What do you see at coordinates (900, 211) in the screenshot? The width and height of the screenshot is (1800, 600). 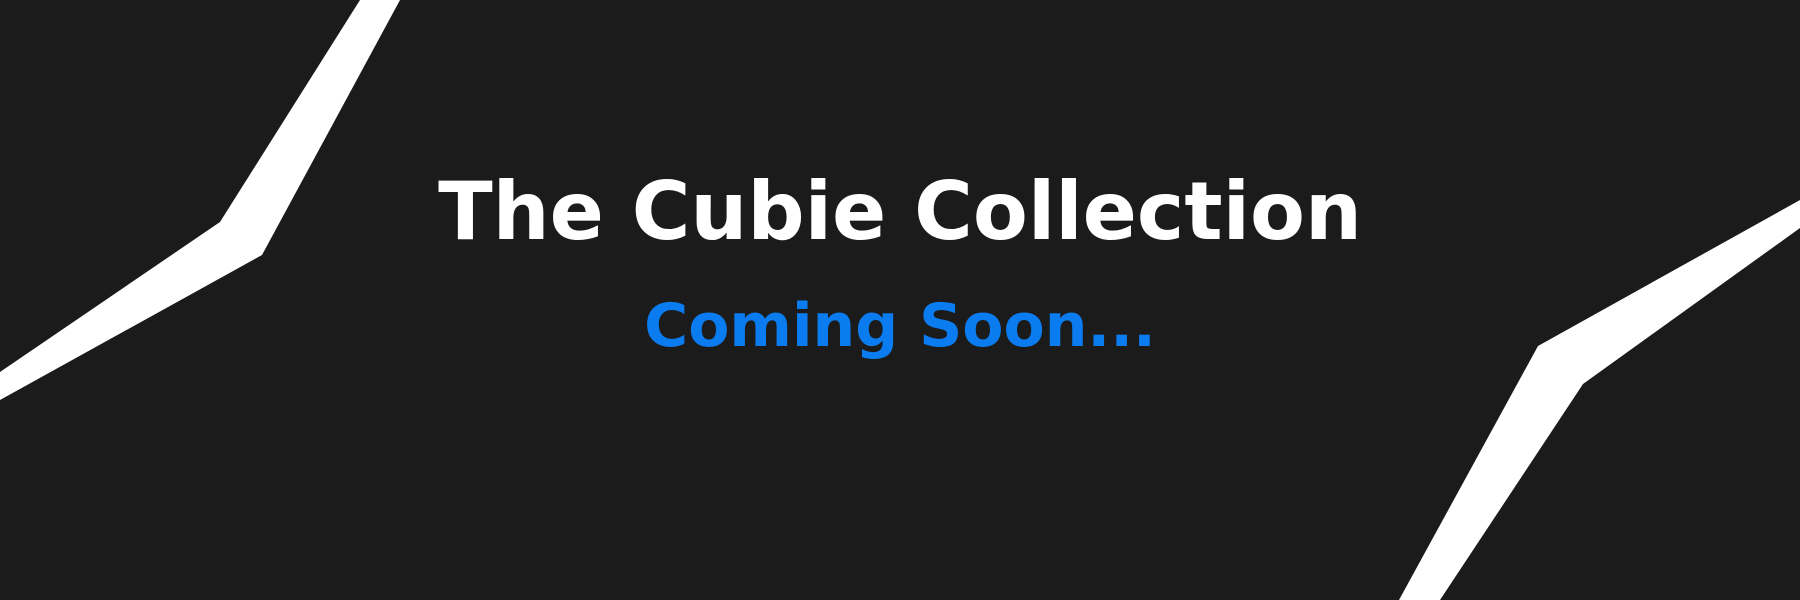 I see `page-title: The Cubie Collection` at bounding box center [900, 211].